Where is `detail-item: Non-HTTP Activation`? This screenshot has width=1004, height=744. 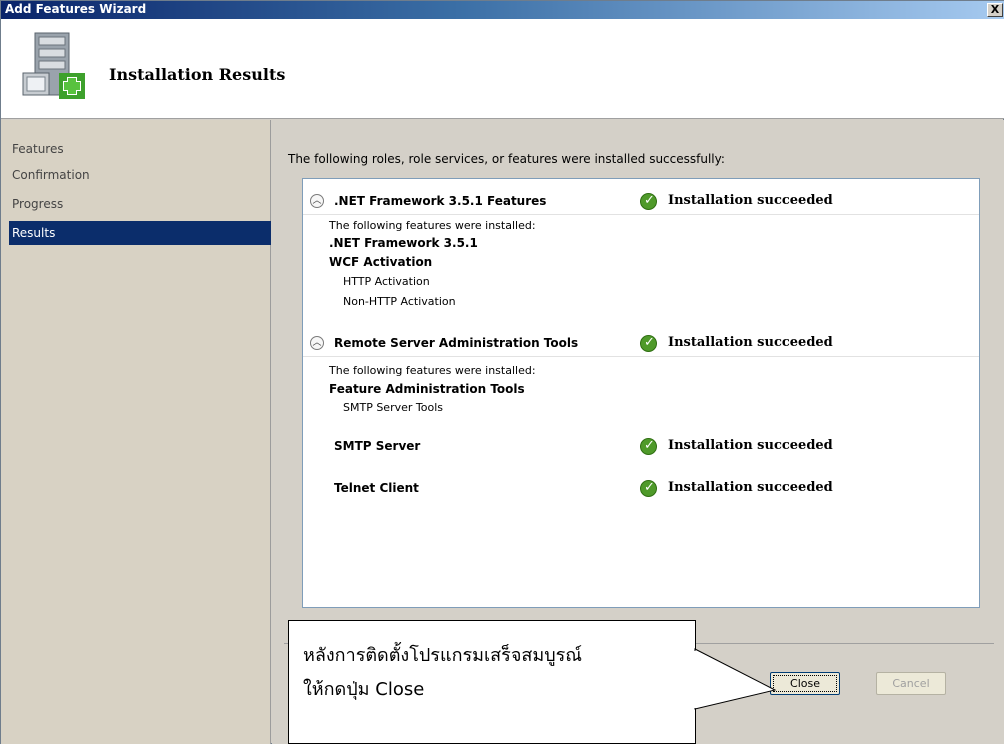 detail-item: Non-HTTP Activation is located at coordinates (399, 301).